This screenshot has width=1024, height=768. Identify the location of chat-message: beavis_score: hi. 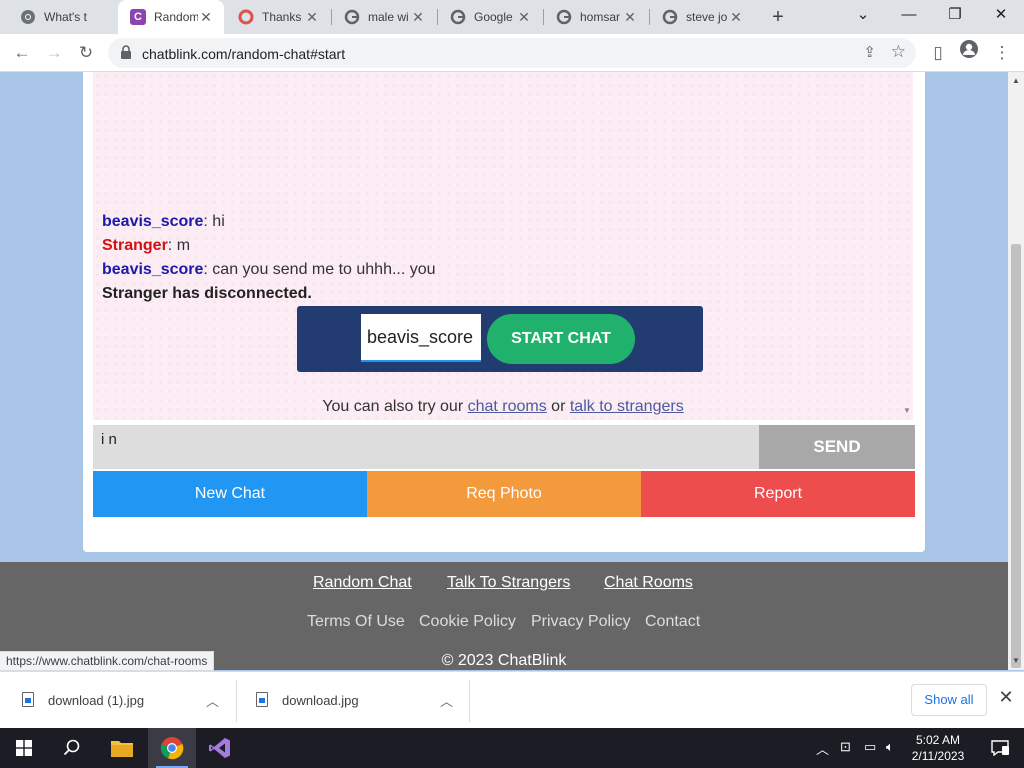
(163, 222).